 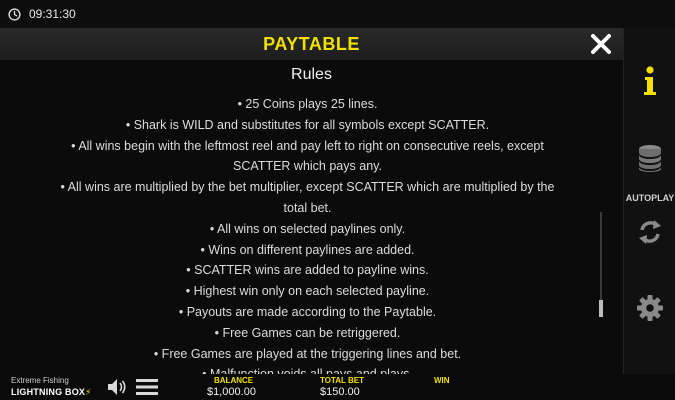 What do you see at coordinates (231, 392) in the screenshot?
I see `balance-value: $1,000.00` at bounding box center [231, 392].